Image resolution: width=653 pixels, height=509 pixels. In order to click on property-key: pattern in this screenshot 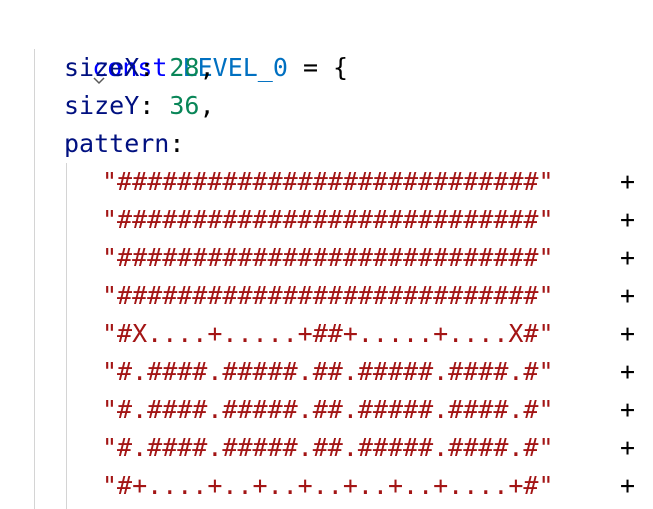, I will do `click(117, 143)`.